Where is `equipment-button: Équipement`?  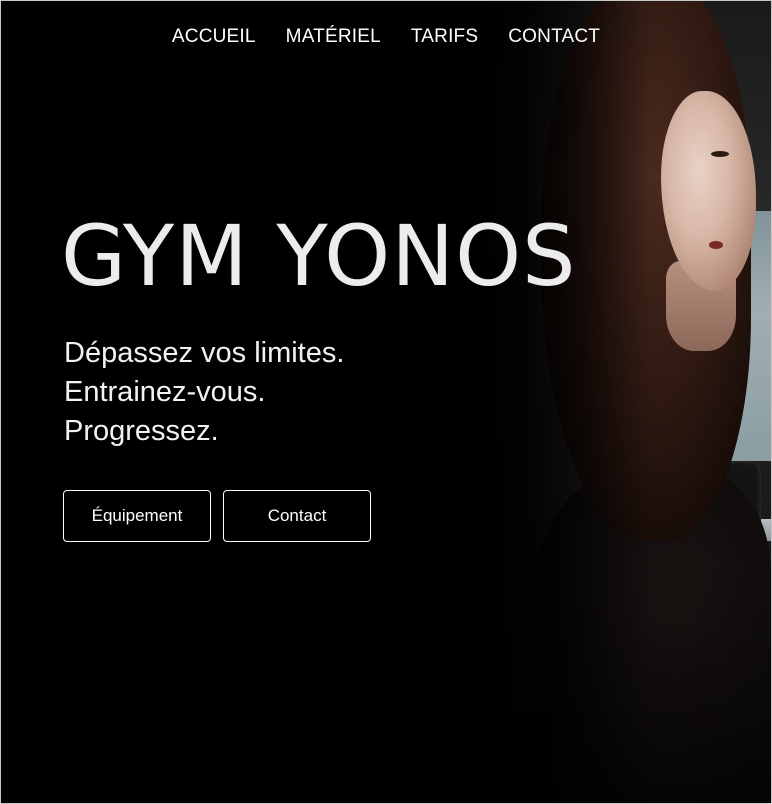
equipment-button: Équipement is located at coordinates (137, 516).